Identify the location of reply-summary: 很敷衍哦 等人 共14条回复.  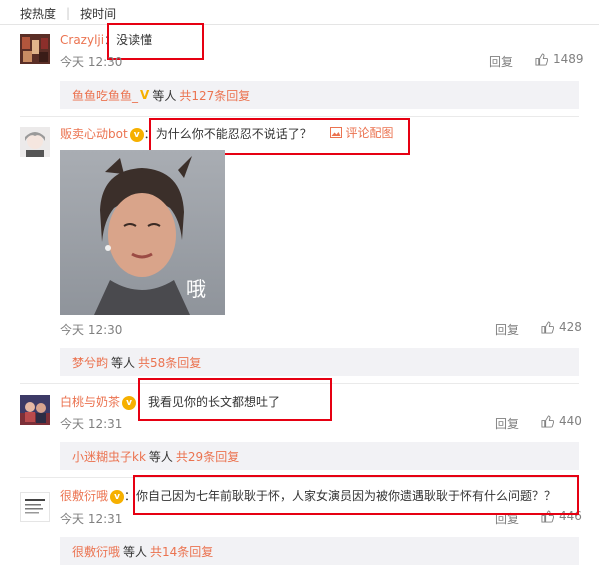
(319, 551).